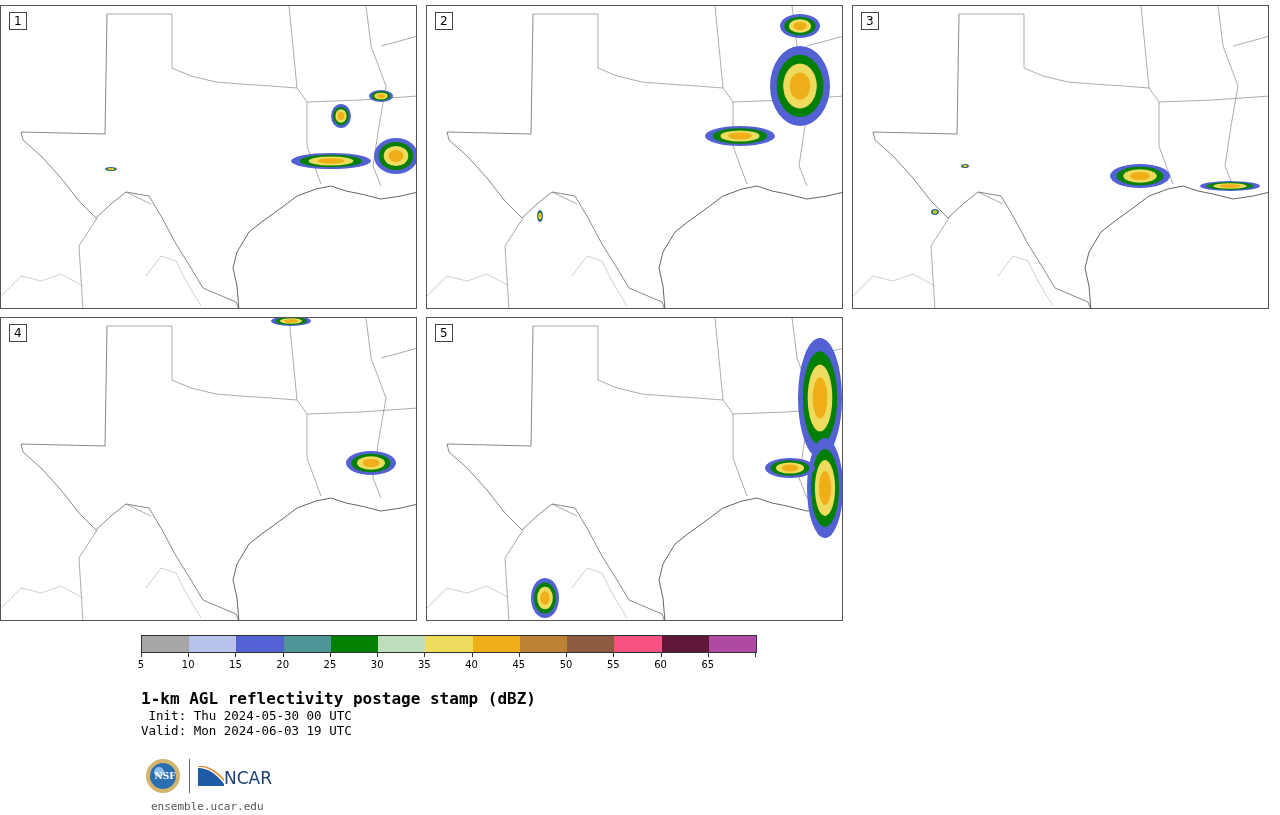 The height and width of the screenshot is (815, 1280). What do you see at coordinates (660, 664) in the screenshot?
I see `scale-tick-label: 60` at bounding box center [660, 664].